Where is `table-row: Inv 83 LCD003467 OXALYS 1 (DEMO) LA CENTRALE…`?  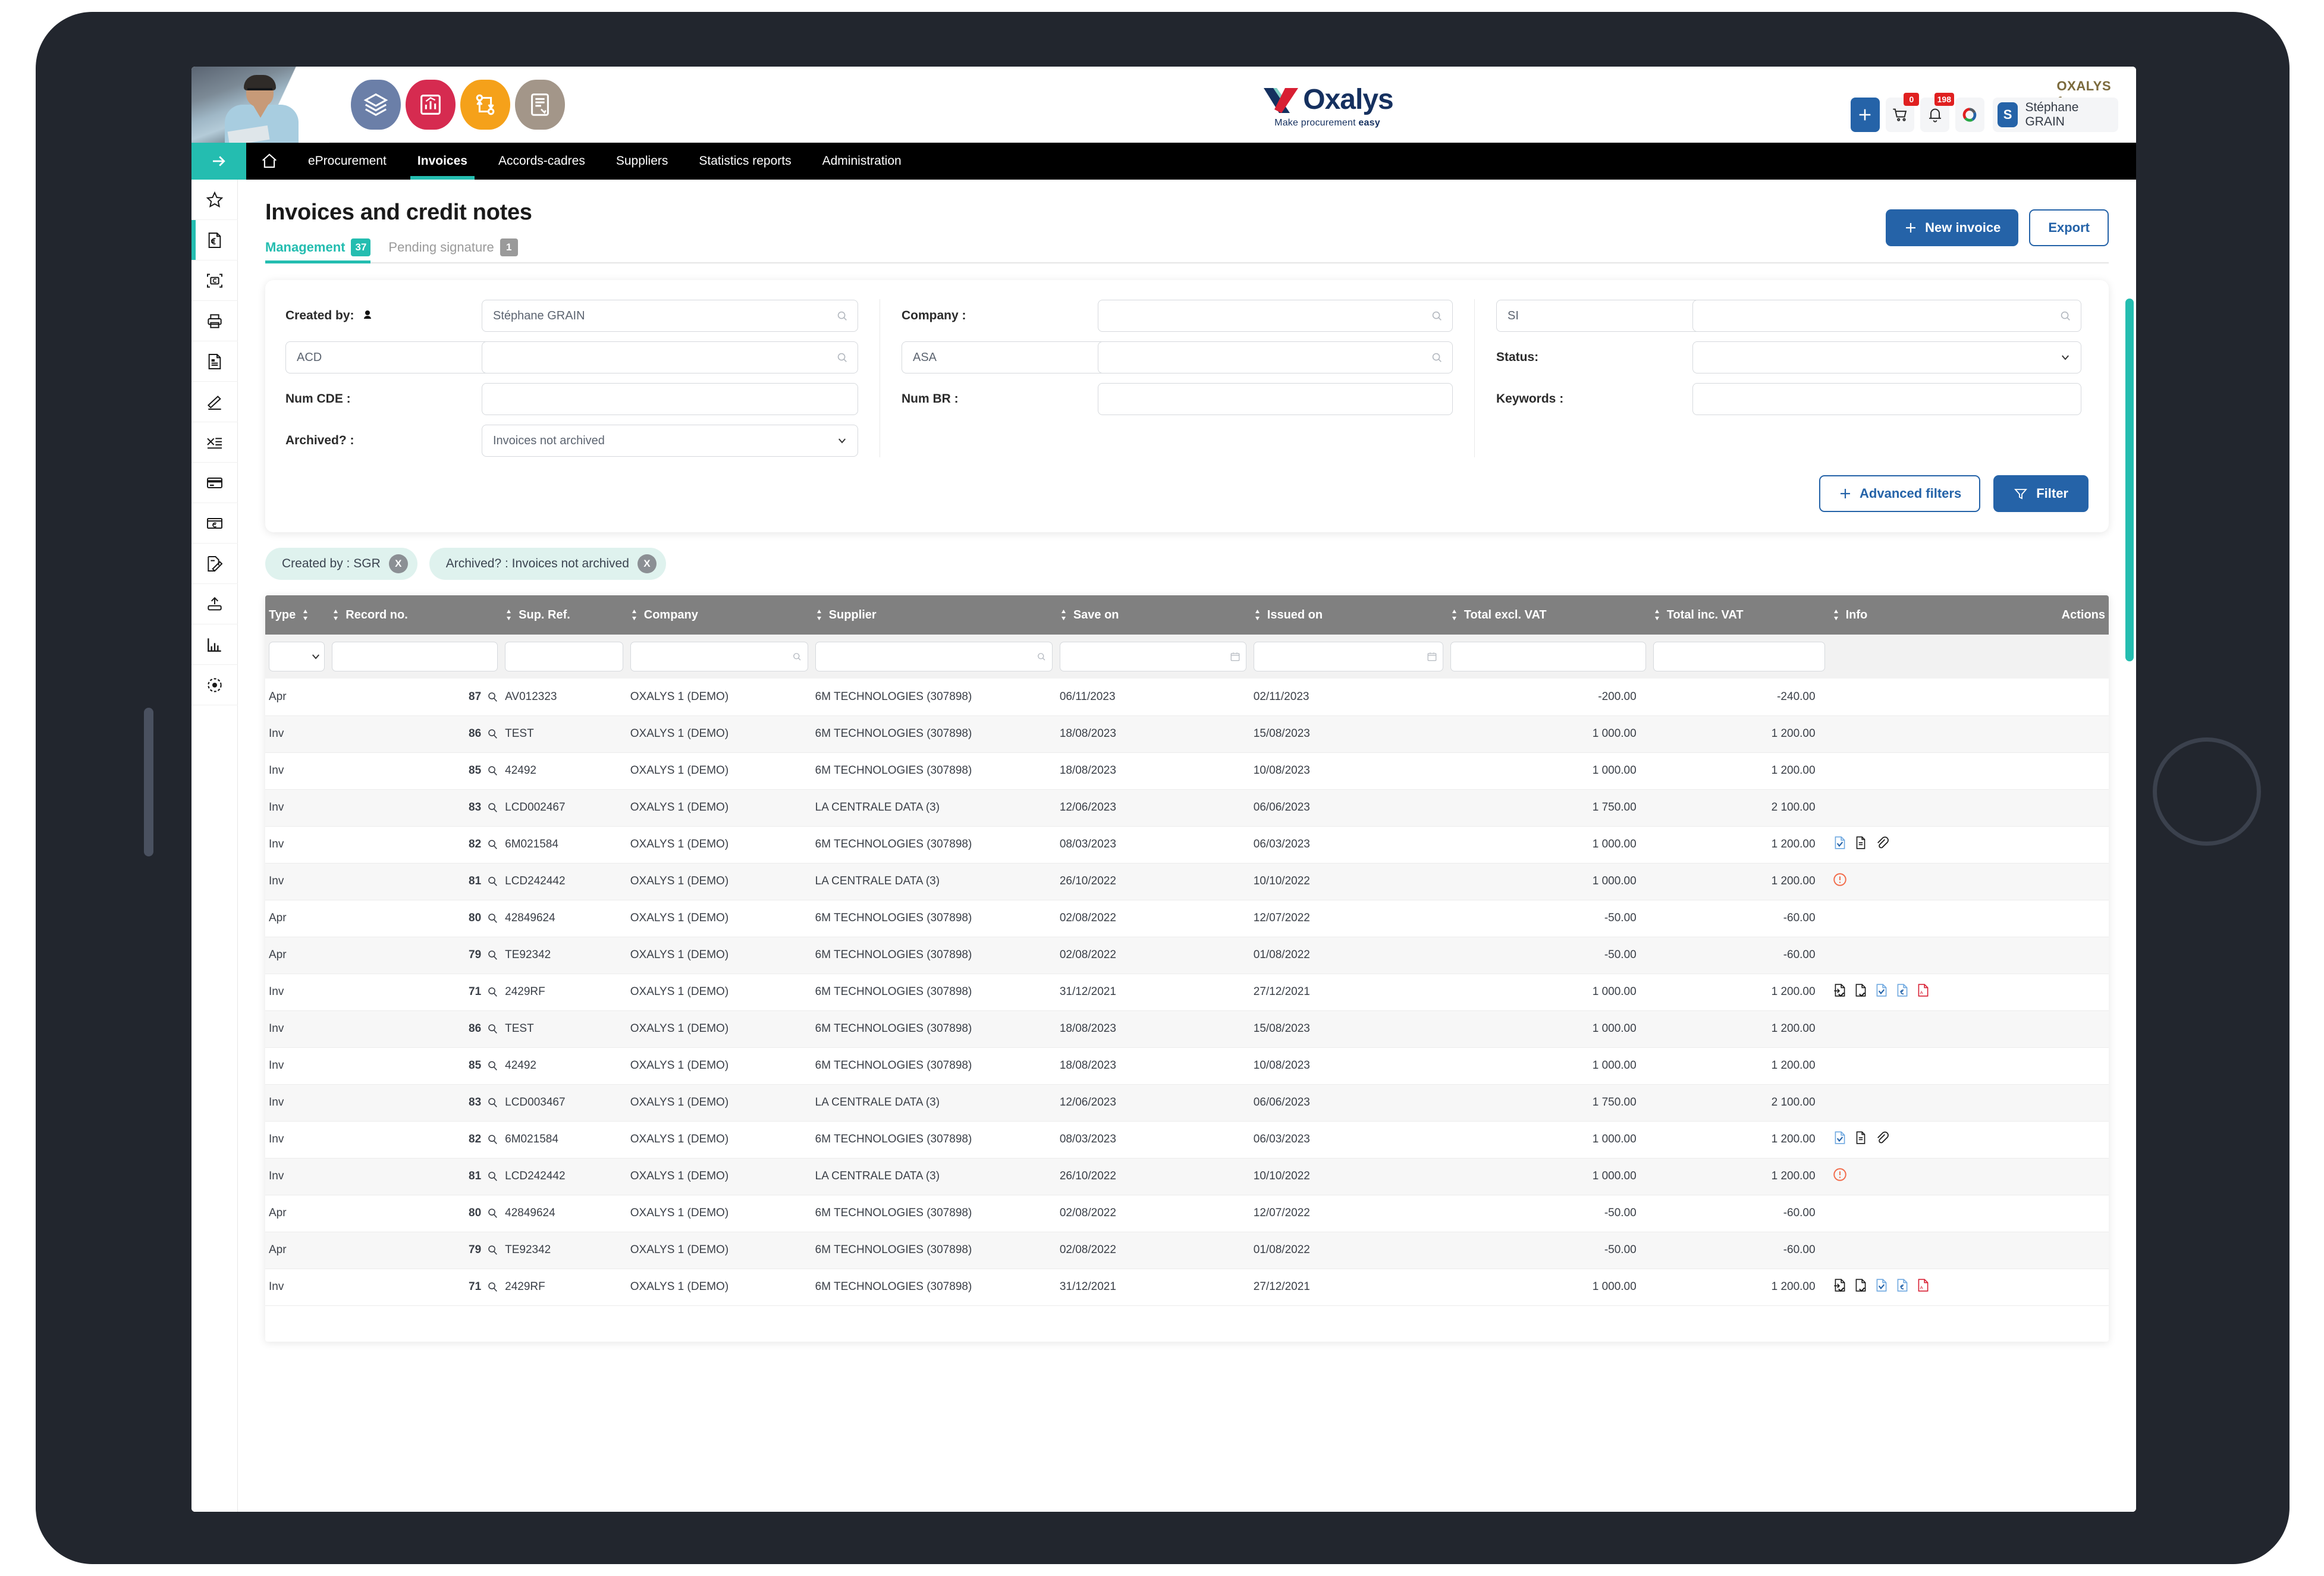 table-row: Inv 83 LCD003467 OXALYS 1 (DEMO) LA CENTRALE… is located at coordinates (1187, 1103).